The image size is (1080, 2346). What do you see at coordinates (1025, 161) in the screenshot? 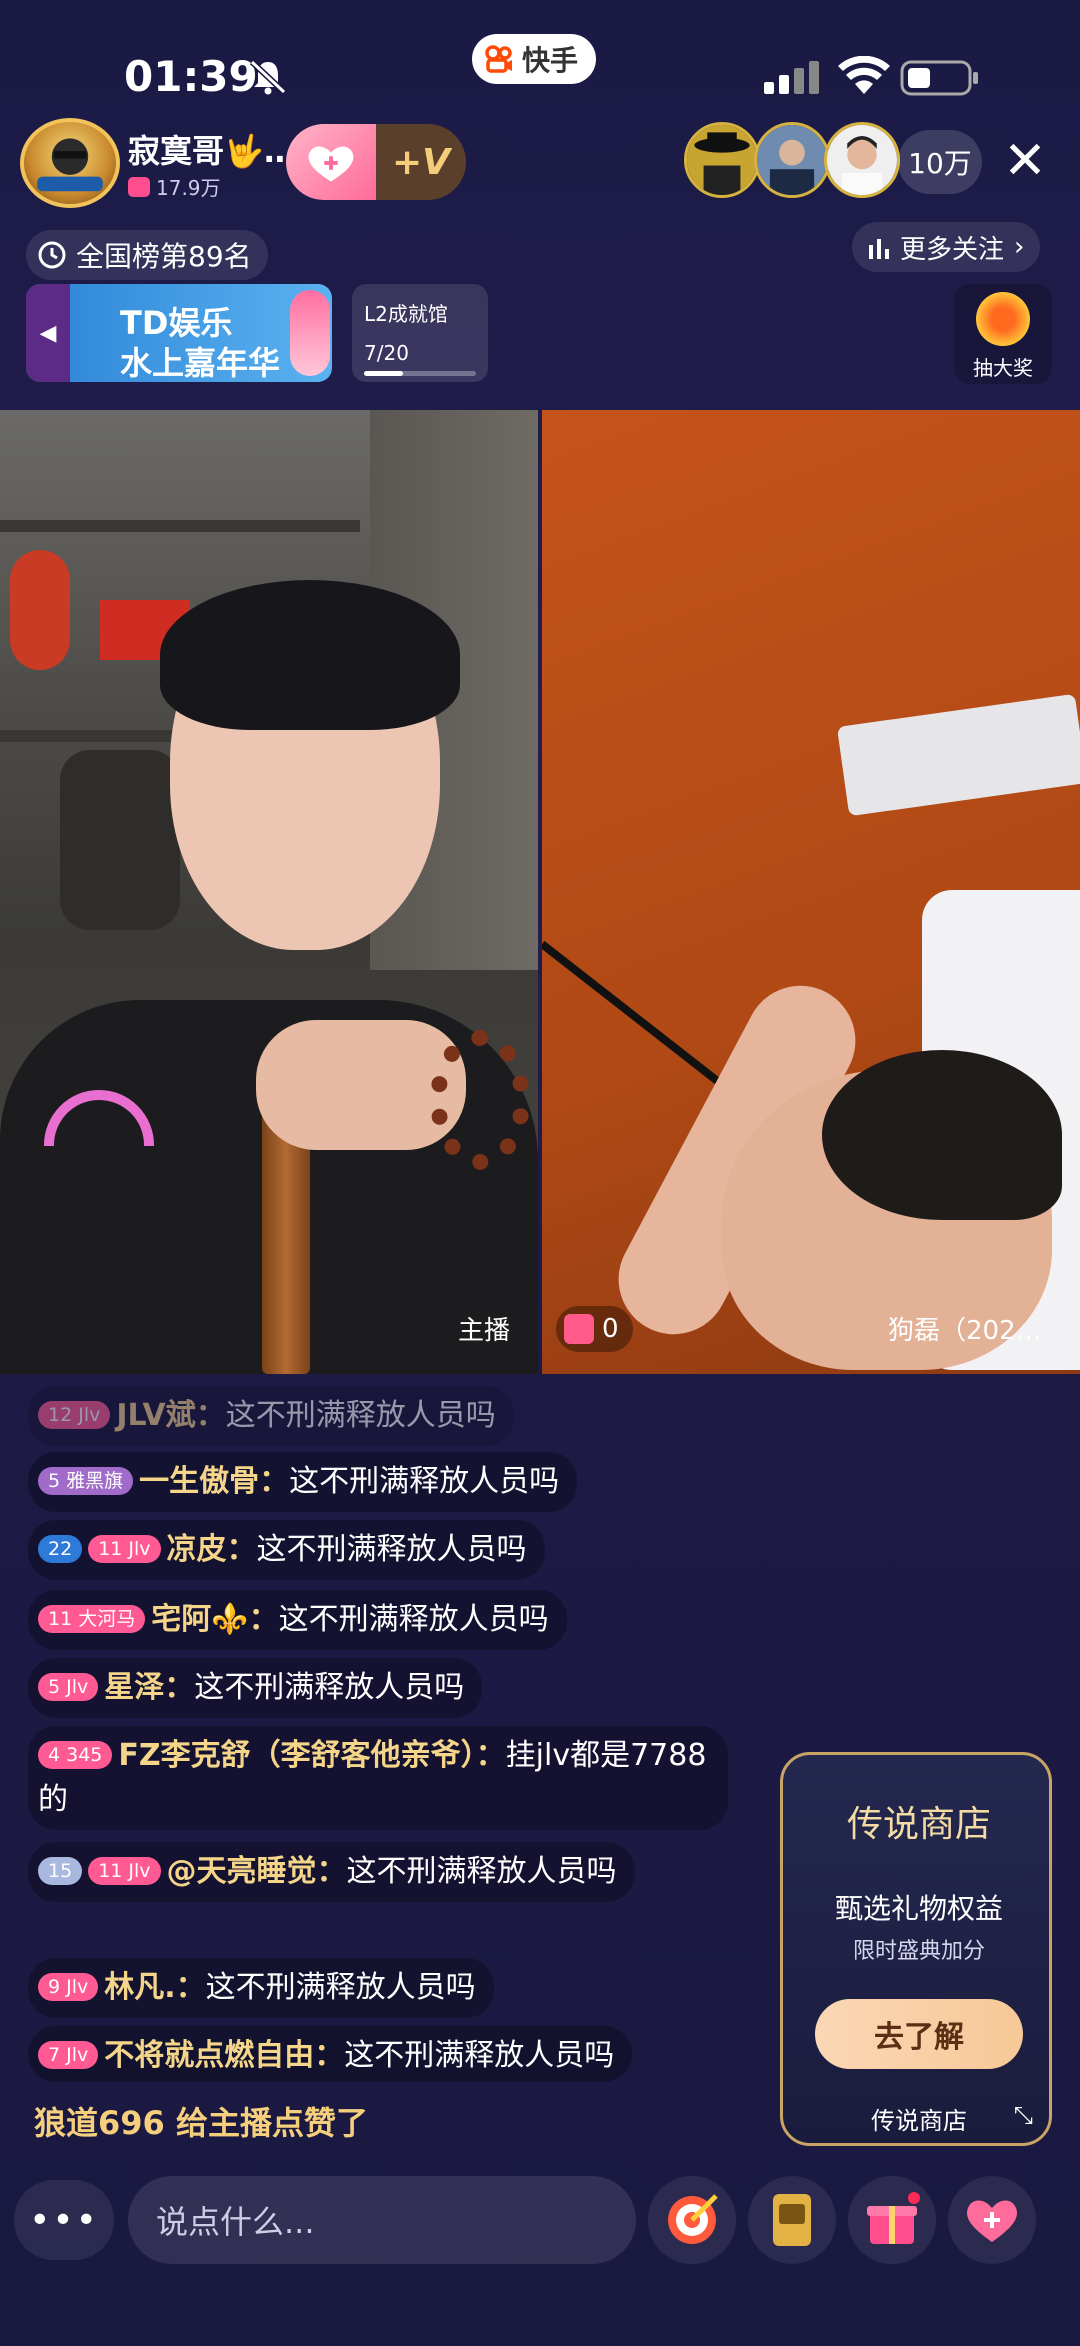
I see `close-icon: ✕` at bounding box center [1025, 161].